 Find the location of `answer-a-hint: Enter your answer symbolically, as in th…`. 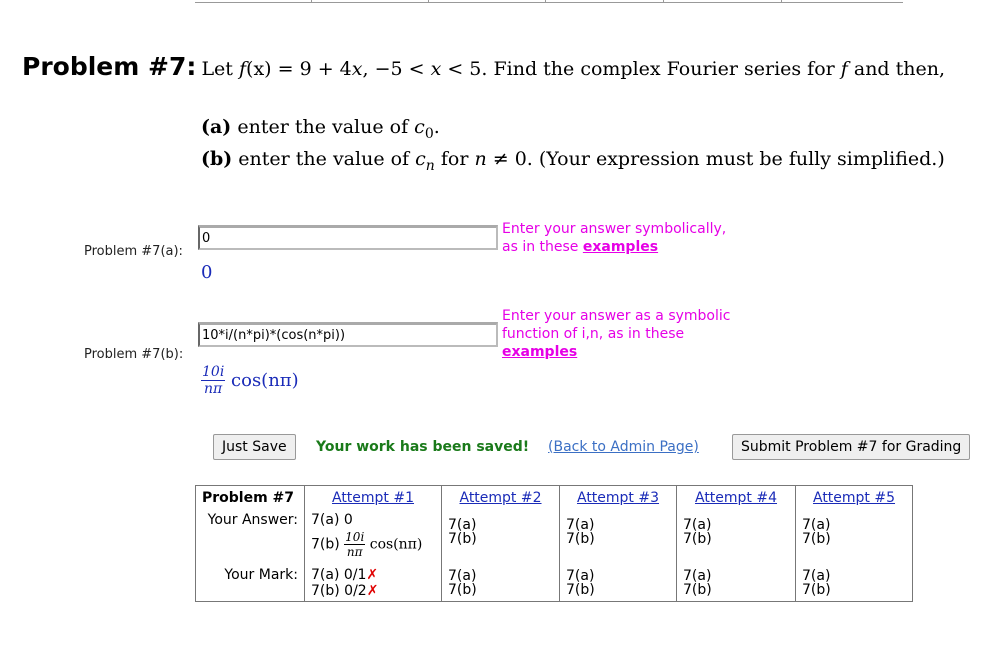

answer-a-hint: Enter your answer symbolically, as in th… is located at coordinates (614, 238).